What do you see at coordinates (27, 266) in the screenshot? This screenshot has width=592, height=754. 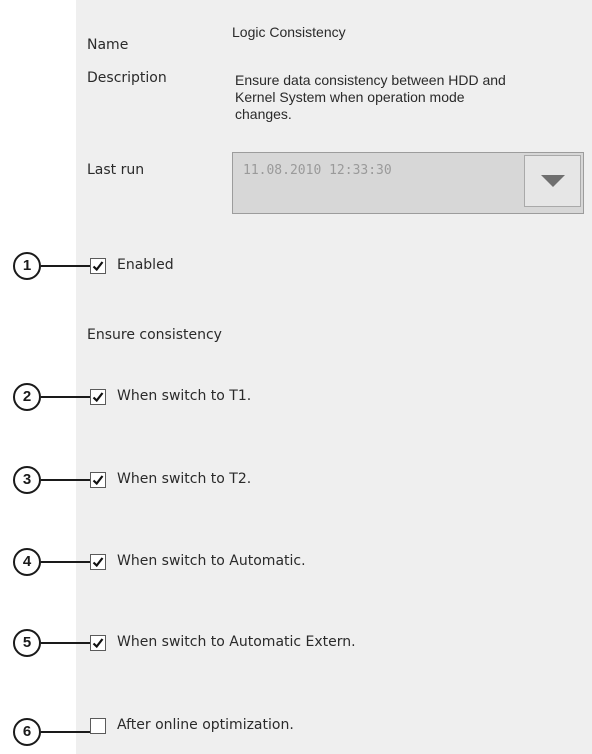 I see `callout-number: 1` at bounding box center [27, 266].